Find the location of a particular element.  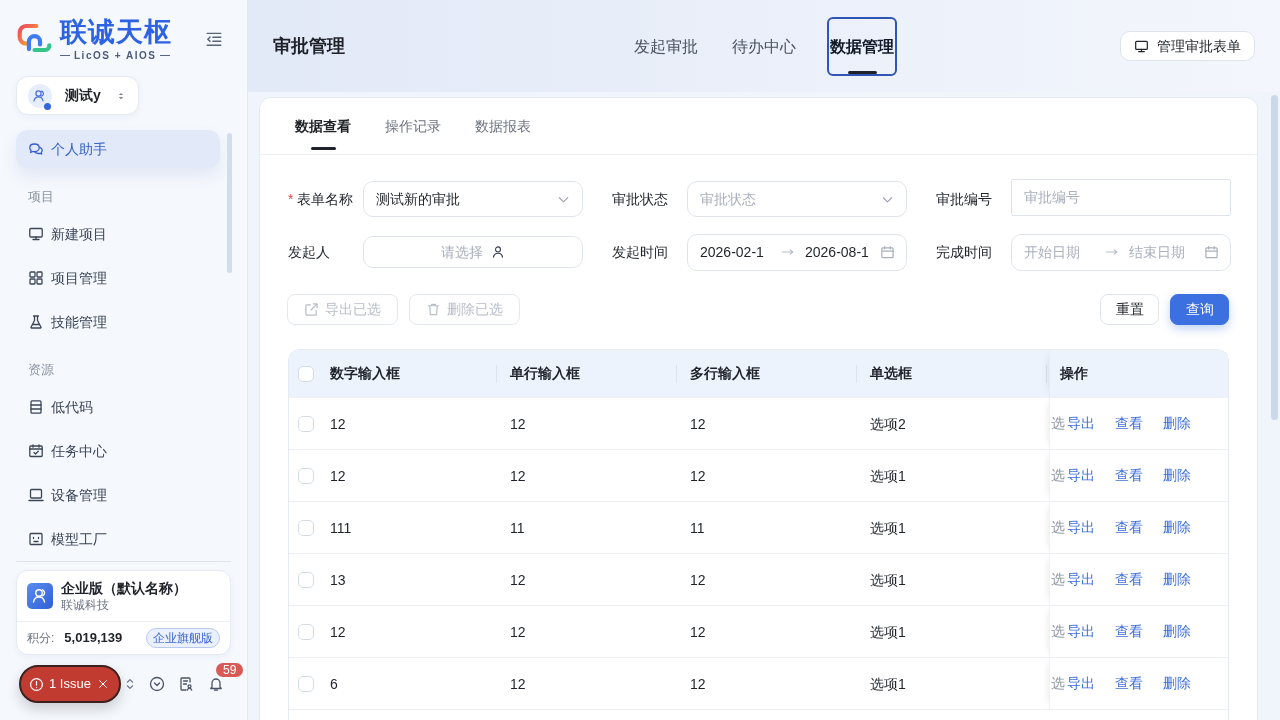

tab: 操作记录 is located at coordinates (413, 126).